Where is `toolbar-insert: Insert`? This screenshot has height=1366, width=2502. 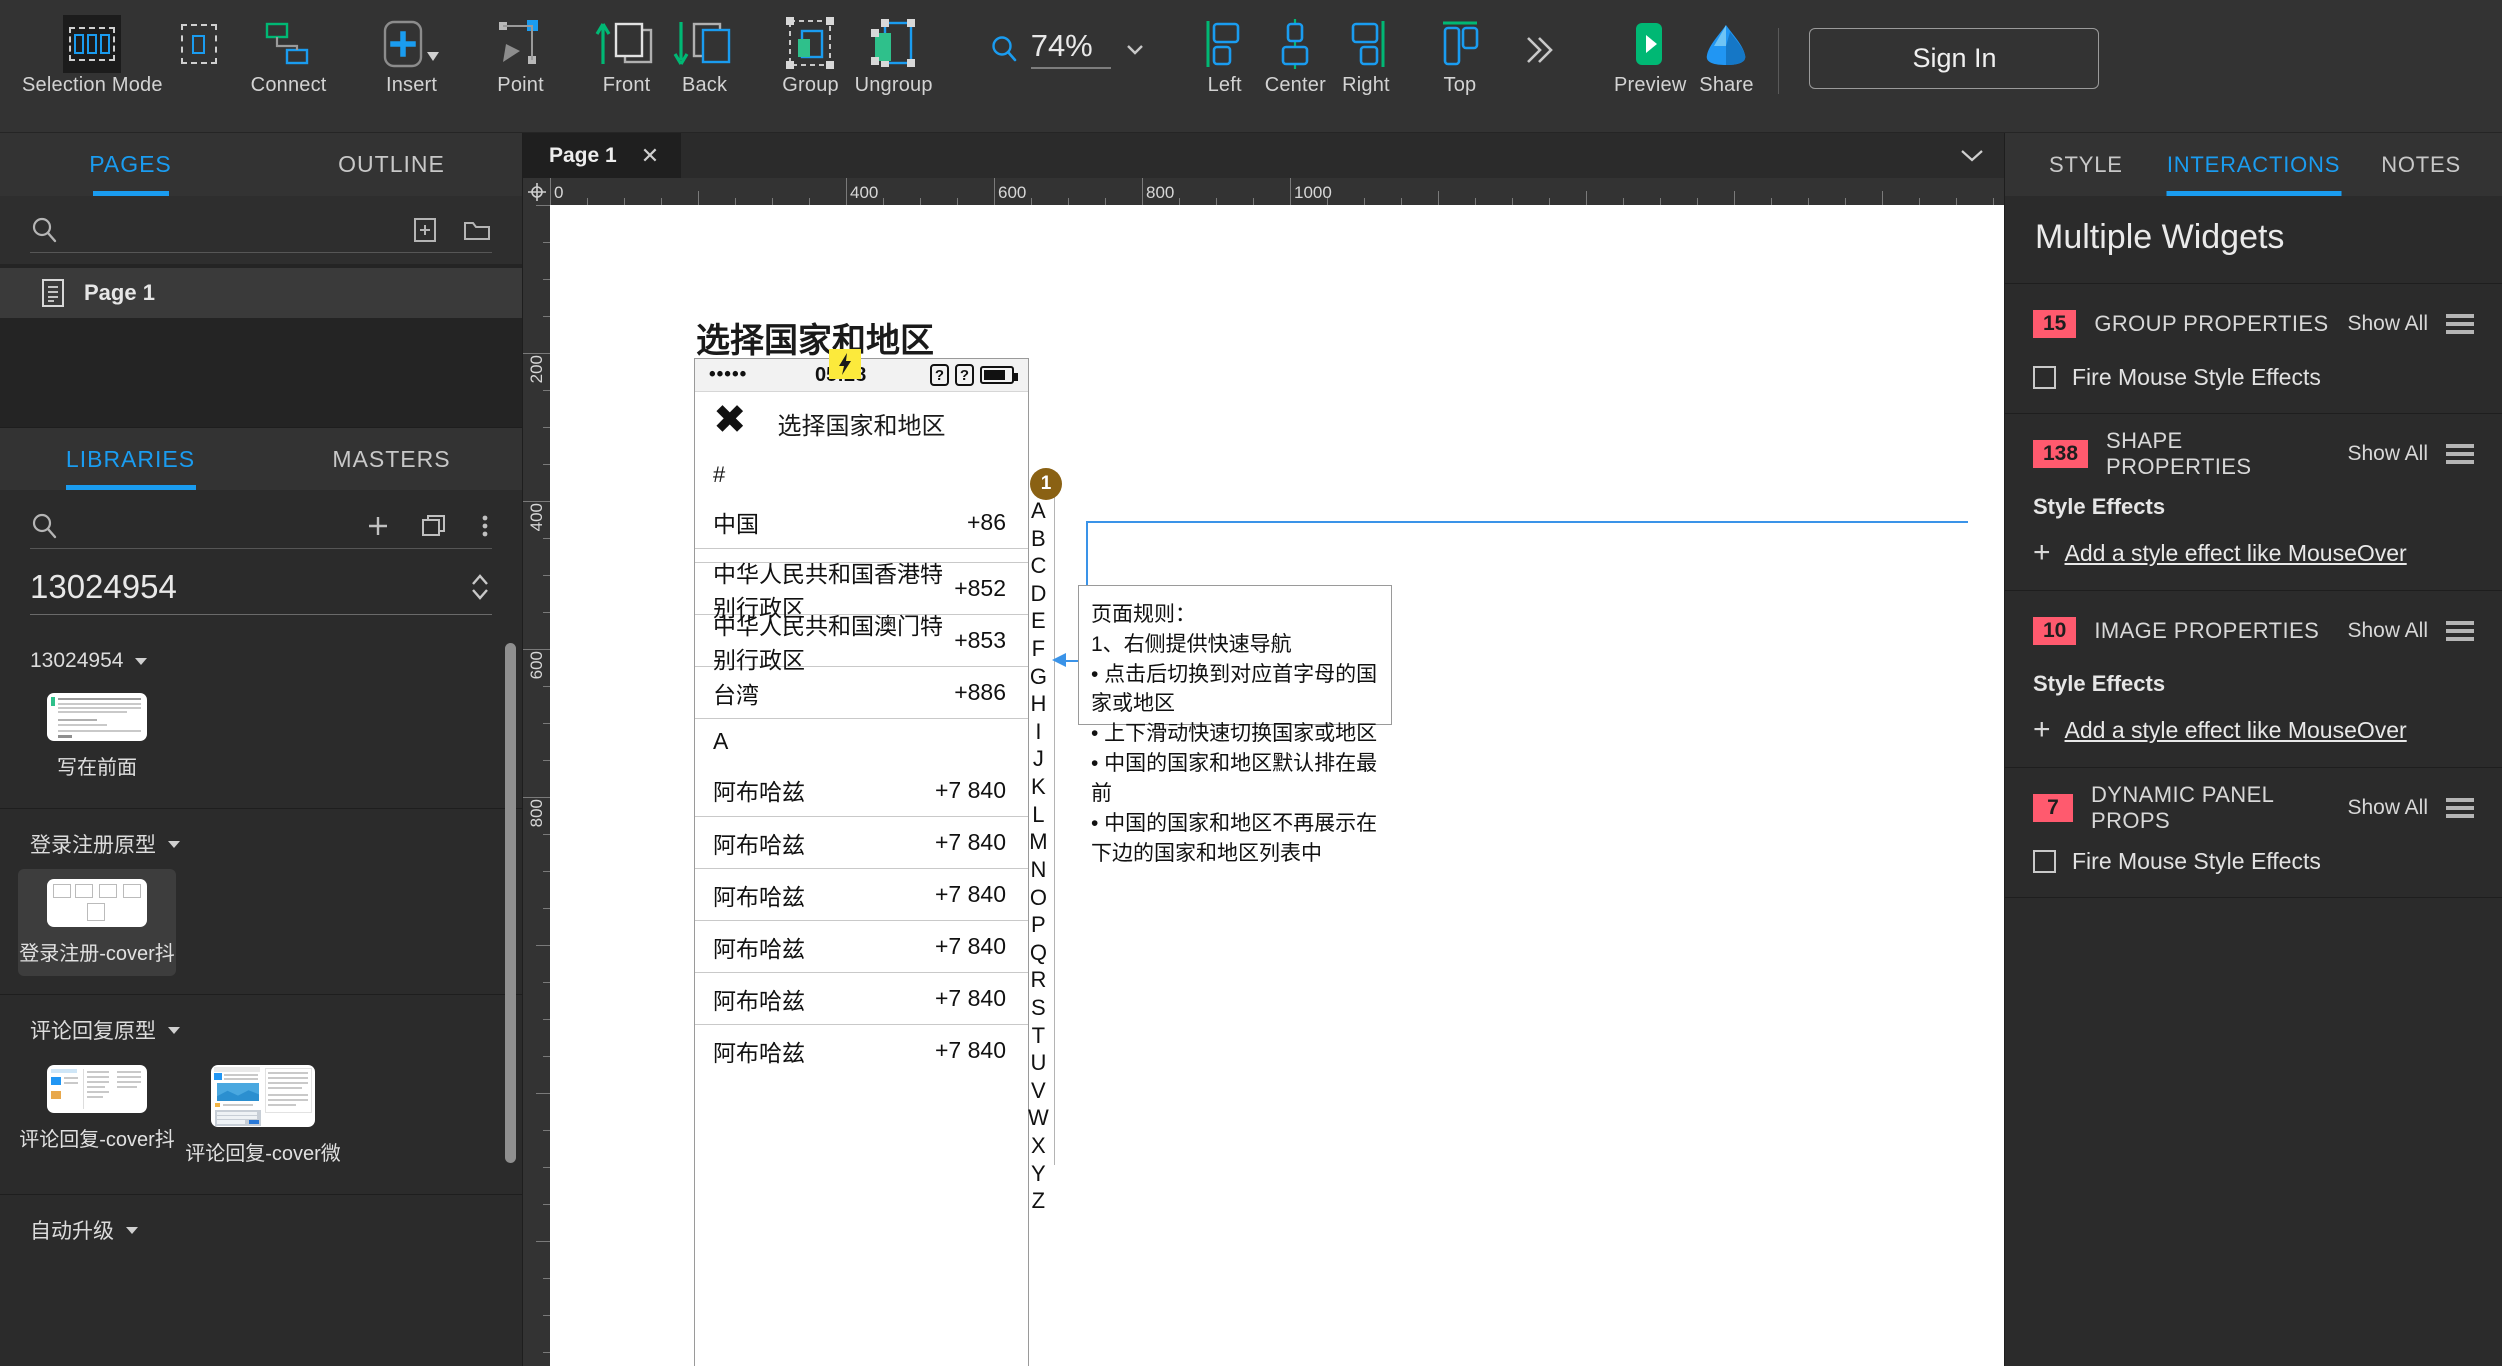 toolbar-insert: Insert is located at coordinates (412, 48).